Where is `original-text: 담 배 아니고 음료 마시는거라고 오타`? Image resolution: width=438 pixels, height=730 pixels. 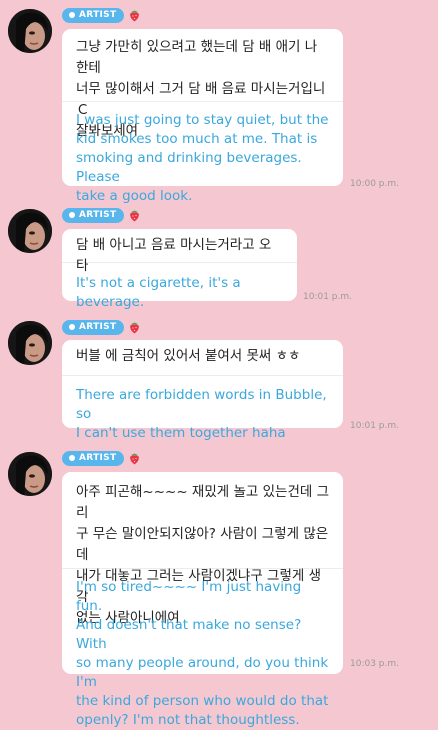 original-text: 담 배 아니고 음료 마시는거라고 오타 is located at coordinates (174, 255).